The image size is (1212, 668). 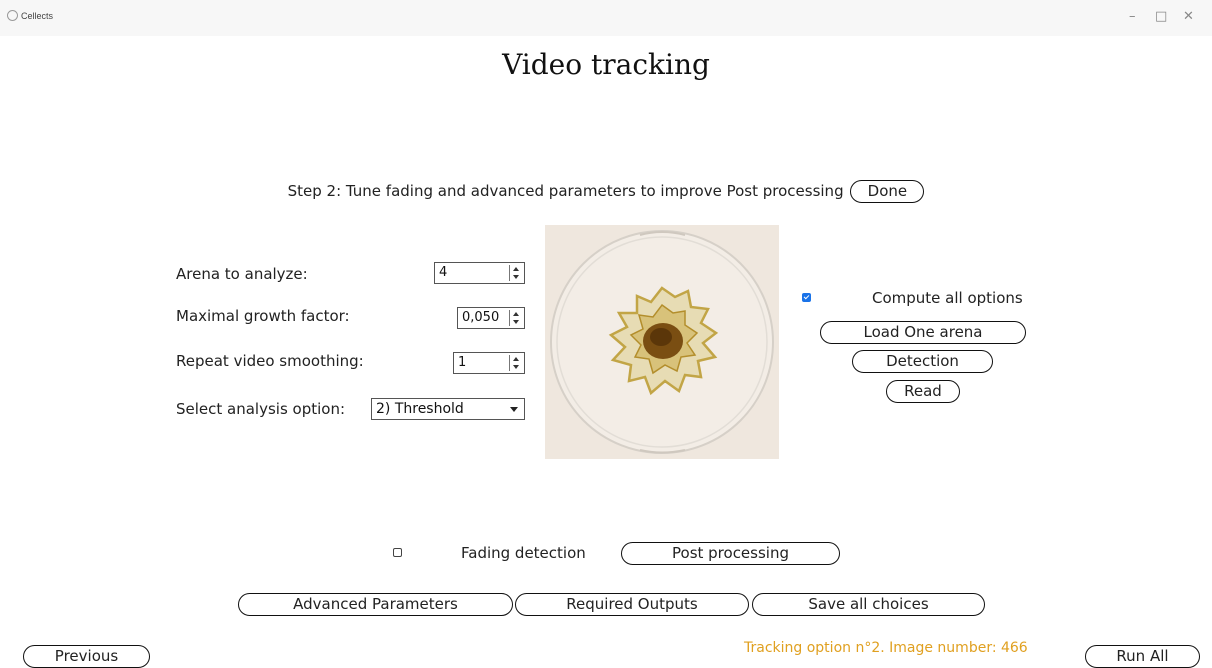 What do you see at coordinates (730, 553) in the screenshot?
I see `post-processing-button: Post processing` at bounding box center [730, 553].